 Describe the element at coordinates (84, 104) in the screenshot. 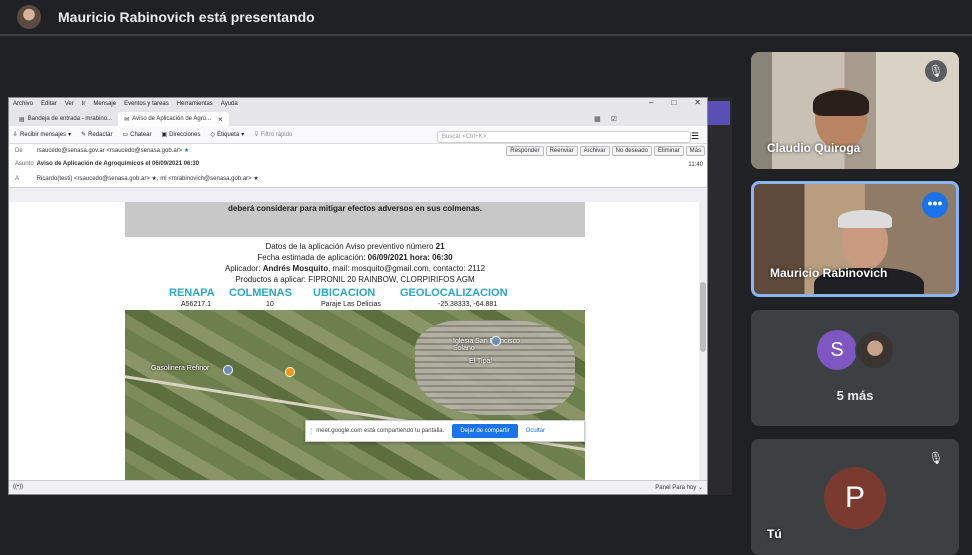

I see `menu-item: Ir` at that location.